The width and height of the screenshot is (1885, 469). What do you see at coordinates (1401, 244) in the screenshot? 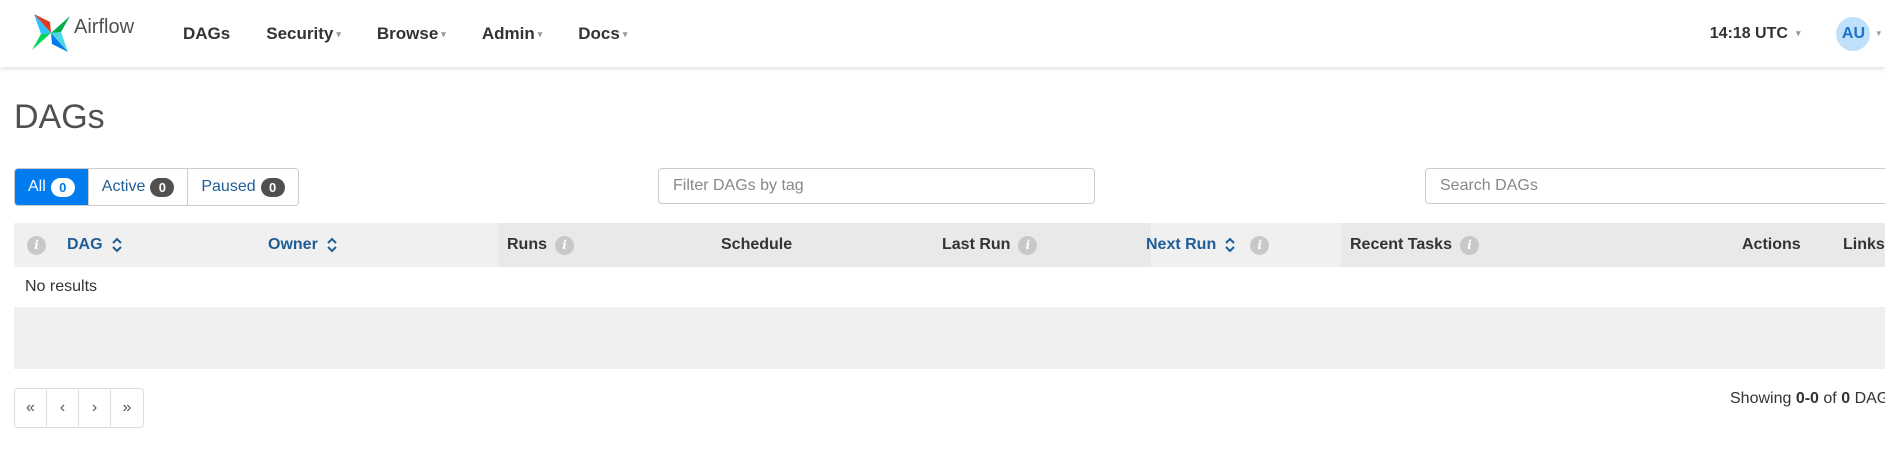
I see `col-recent-tasks-label: Recent Tasks` at bounding box center [1401, 244].